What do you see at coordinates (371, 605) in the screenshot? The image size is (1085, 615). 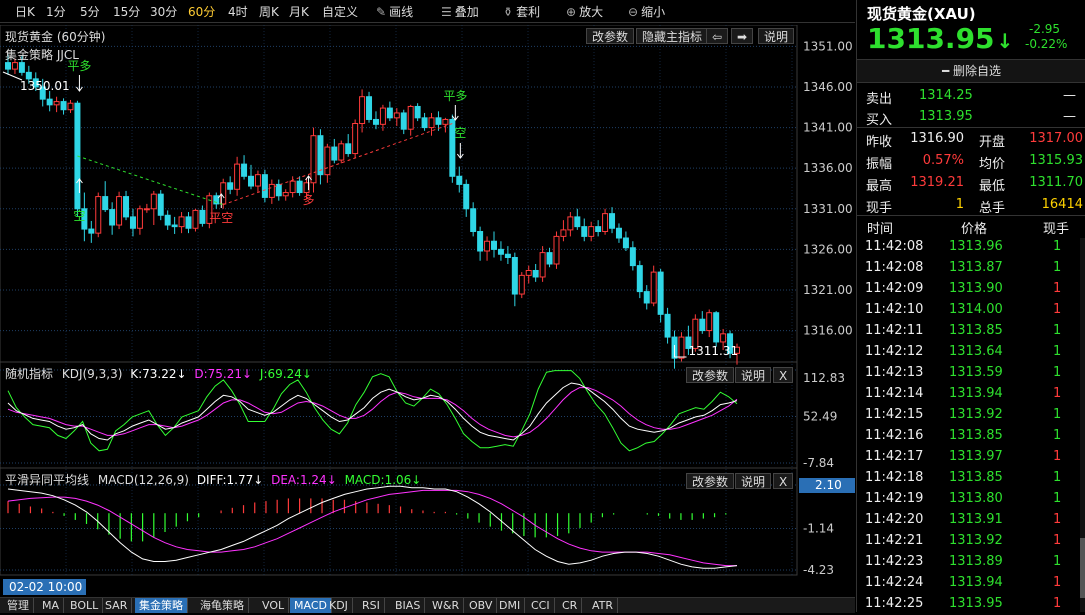 I see `indicator-tab-9: RSI` at bounding box center [371, 605].